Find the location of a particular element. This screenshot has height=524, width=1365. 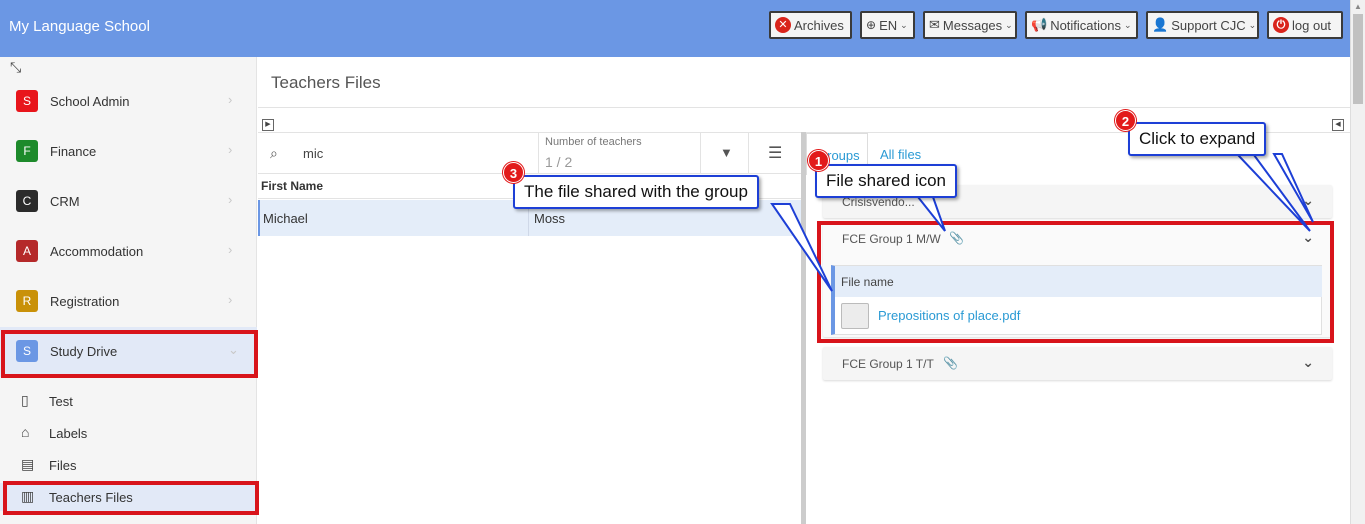

module-badge: S is located at coordinates (27, 101).